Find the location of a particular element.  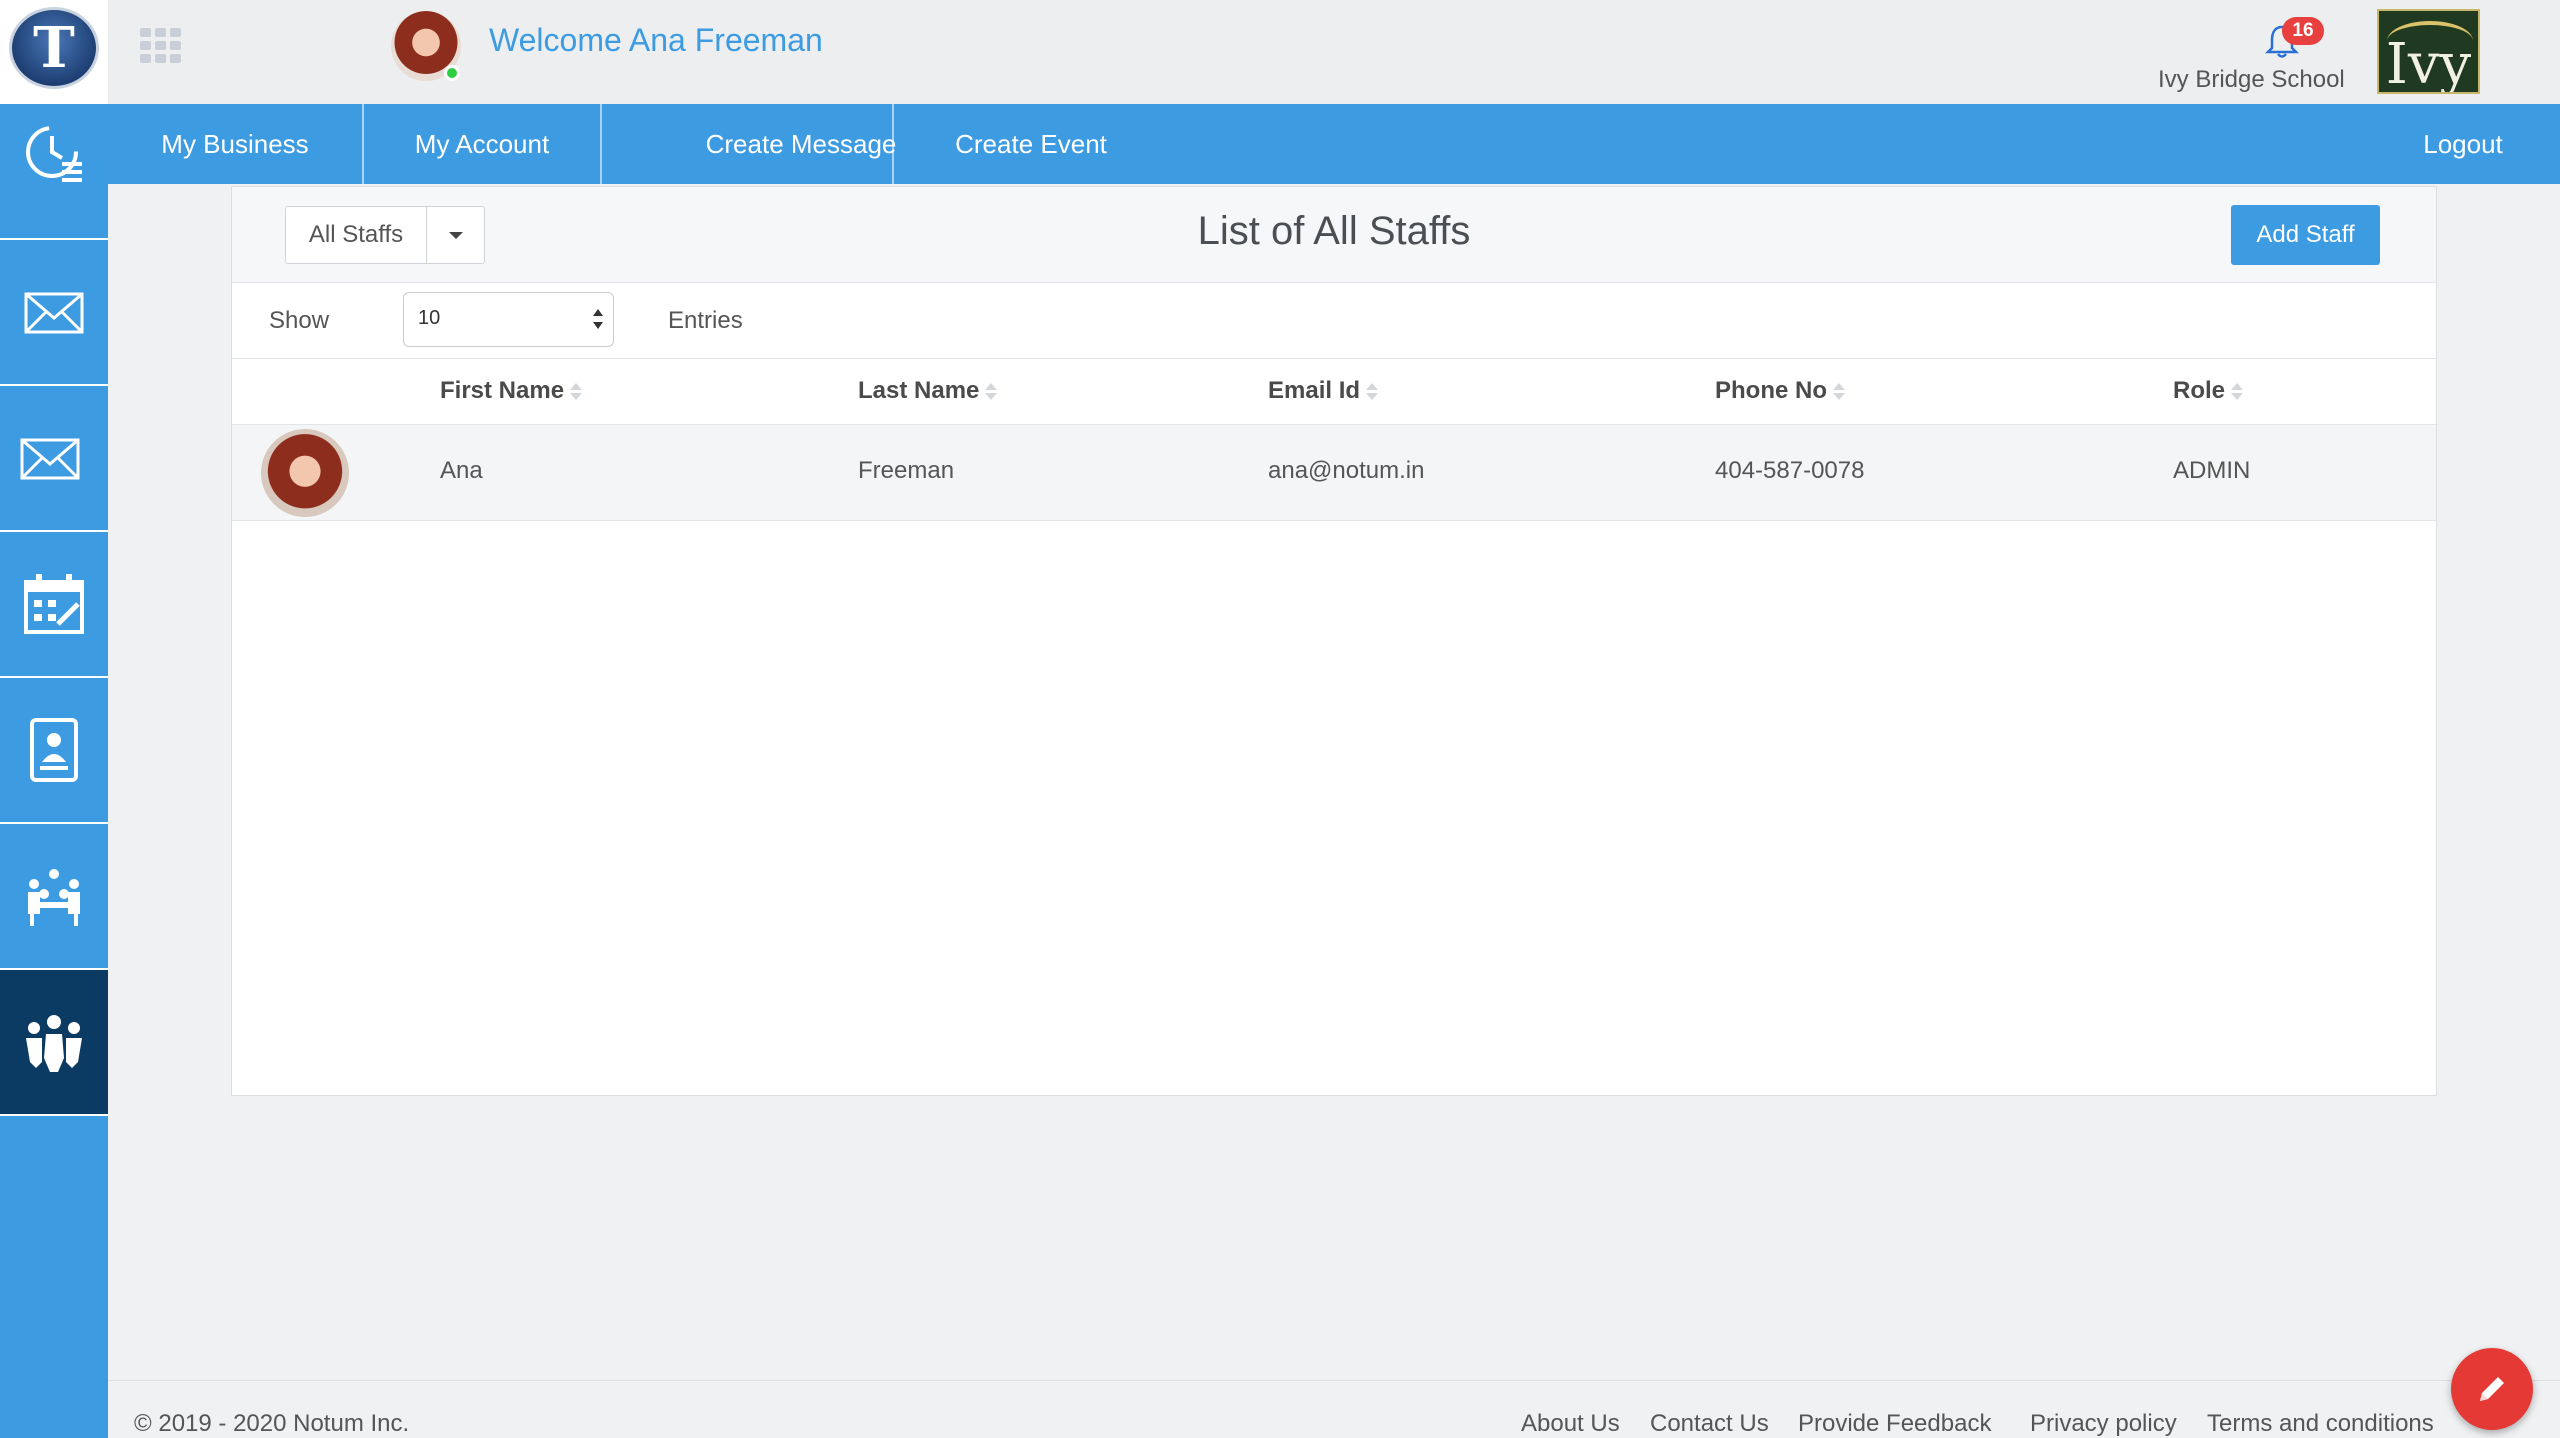

column-header-last-name: Last Name is located at coordinates (928, 391).